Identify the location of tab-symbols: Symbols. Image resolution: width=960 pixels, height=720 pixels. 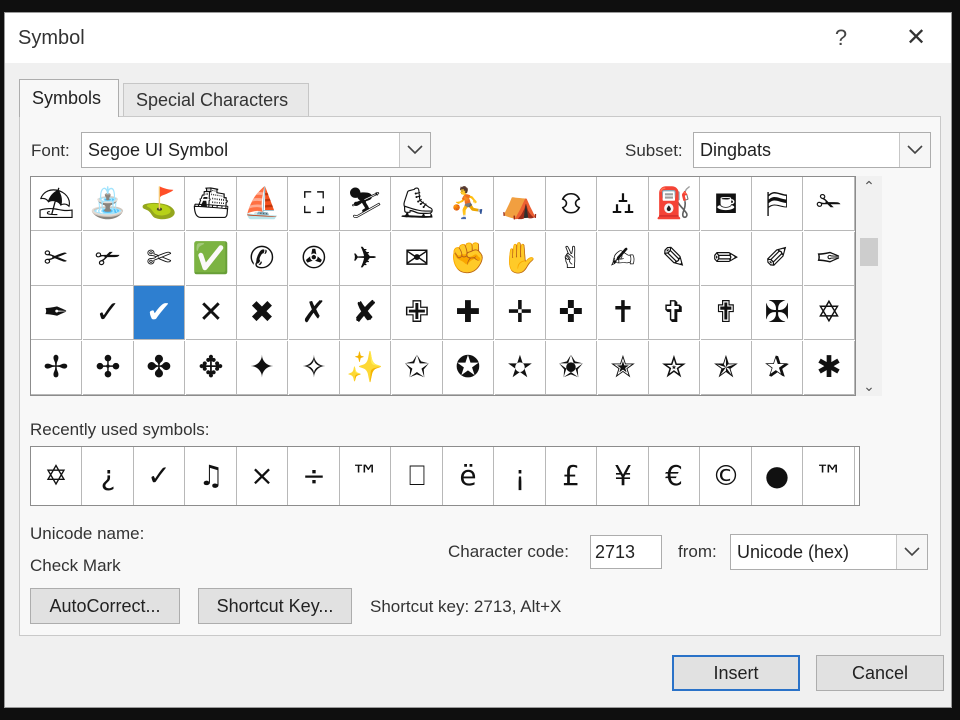
(69, 98).